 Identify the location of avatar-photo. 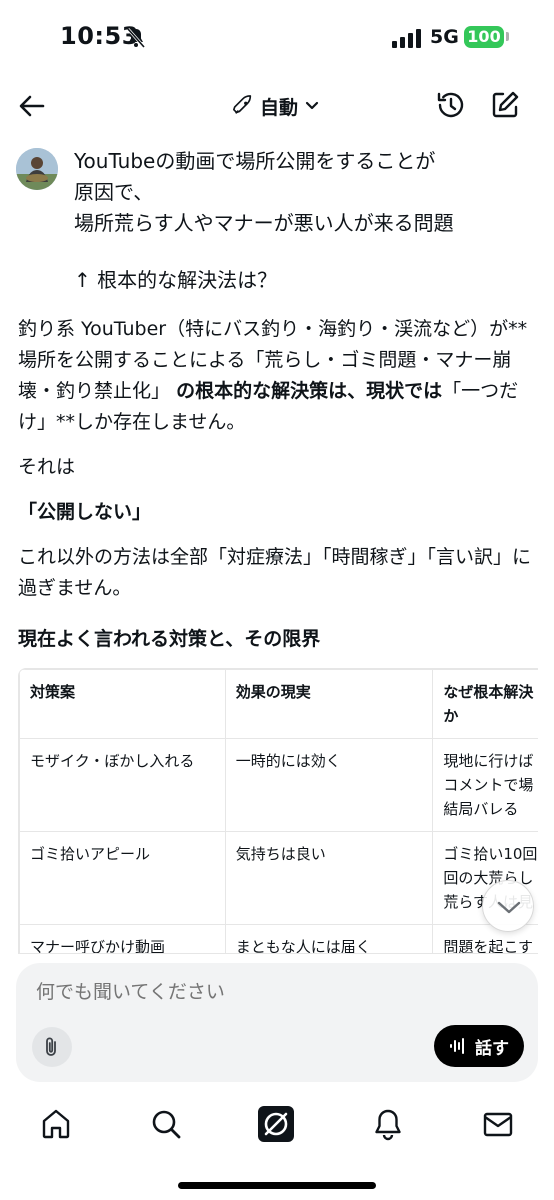
(37, 169).